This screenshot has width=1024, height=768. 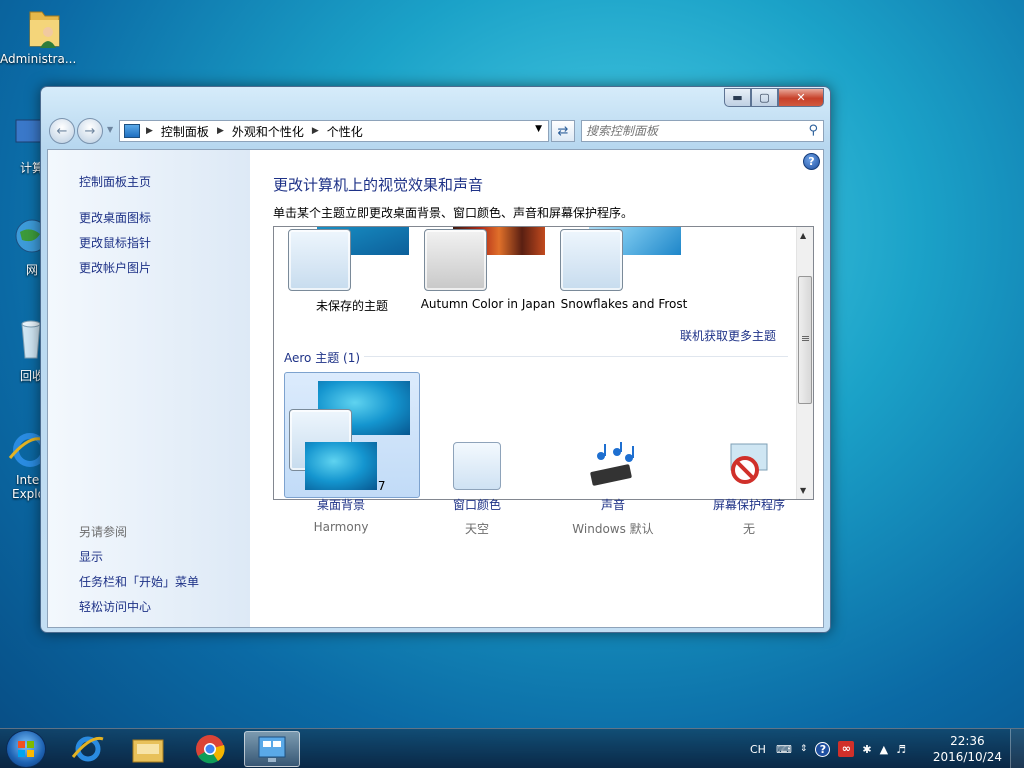 What do you see at coordinates (624, 304) in the screenshot?
I see `theme-name: Snowflakes and Frost` at bounding box center [624, 304].